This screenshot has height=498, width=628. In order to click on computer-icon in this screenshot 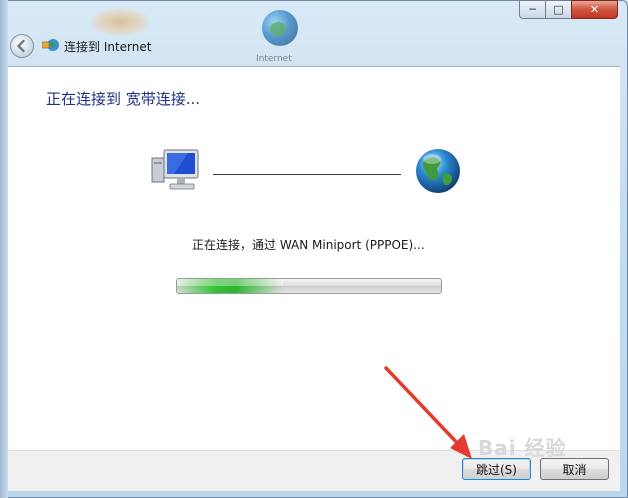, I will do `click(175, 169)`.